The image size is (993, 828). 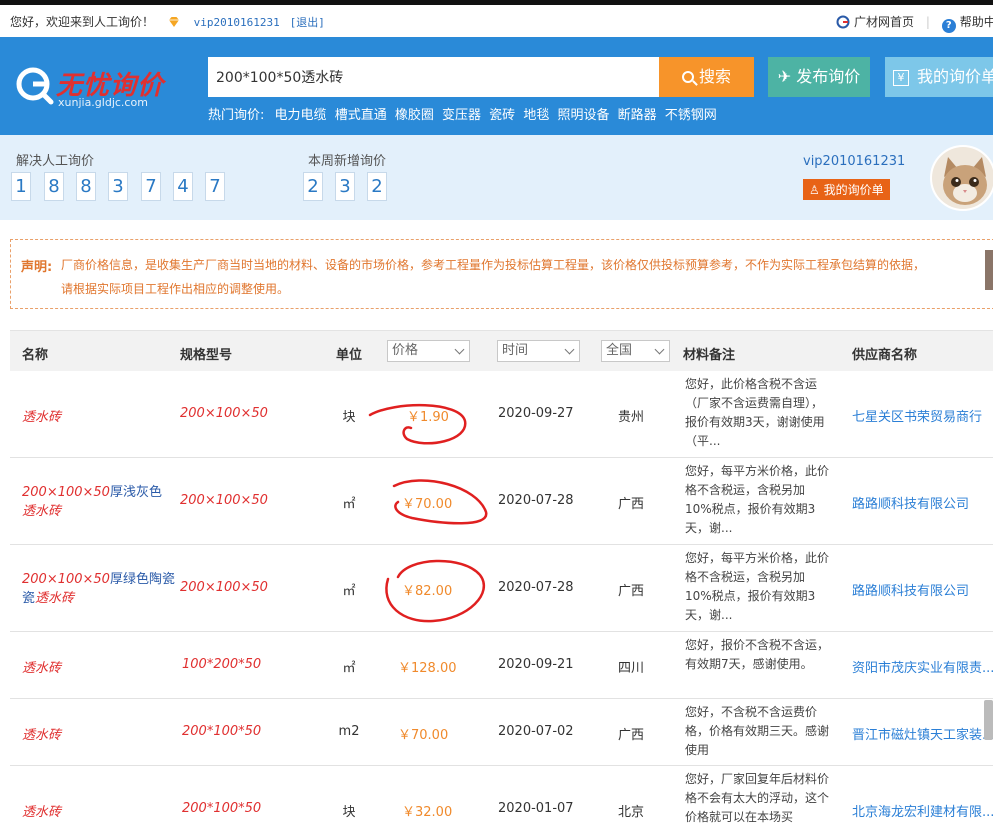 I want to click on hot-label: 热门询价:, so click(x=236, y=115).